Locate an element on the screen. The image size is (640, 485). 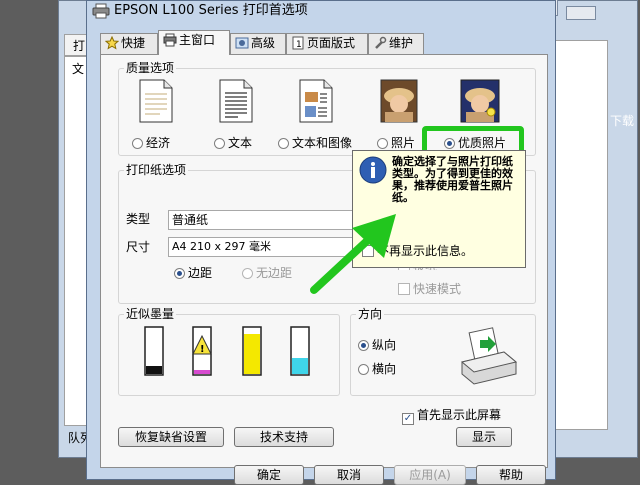
background-right-label: 下载 is located at coordinates (622, 121).